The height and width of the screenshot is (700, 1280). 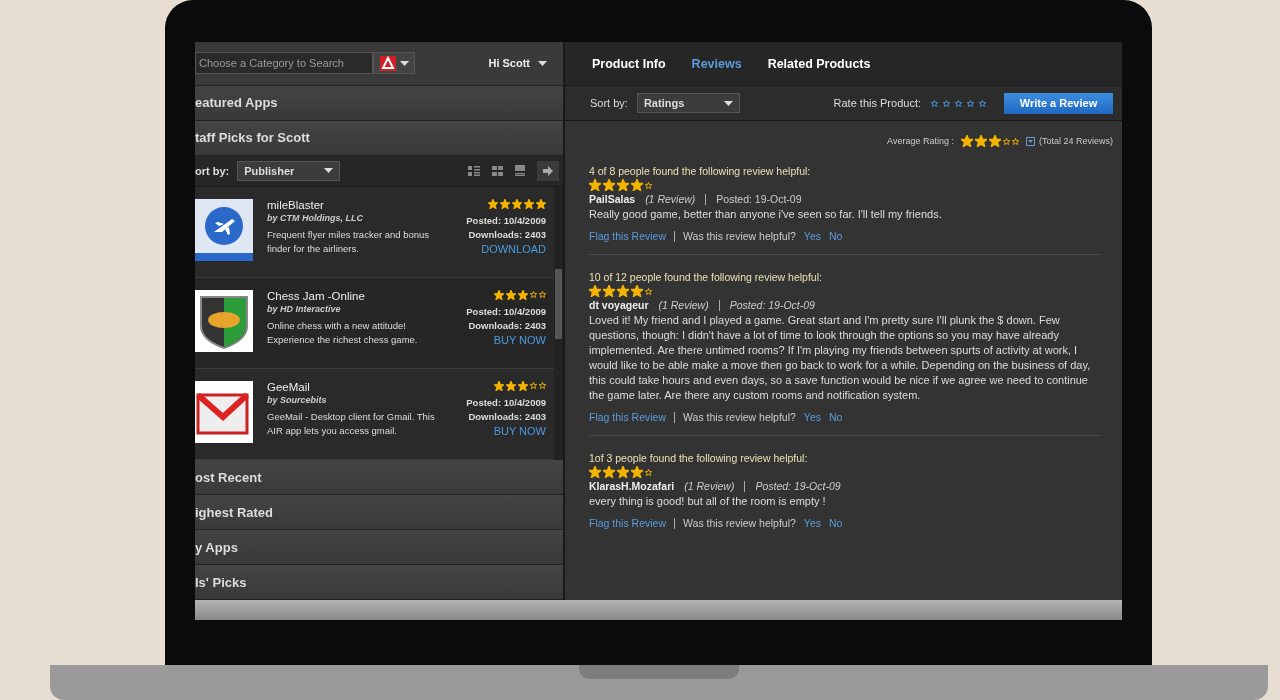 I want to click on app-description: Frequent flyer miles tracker and bonus finder for the airliners., so click(x=349, y=241).